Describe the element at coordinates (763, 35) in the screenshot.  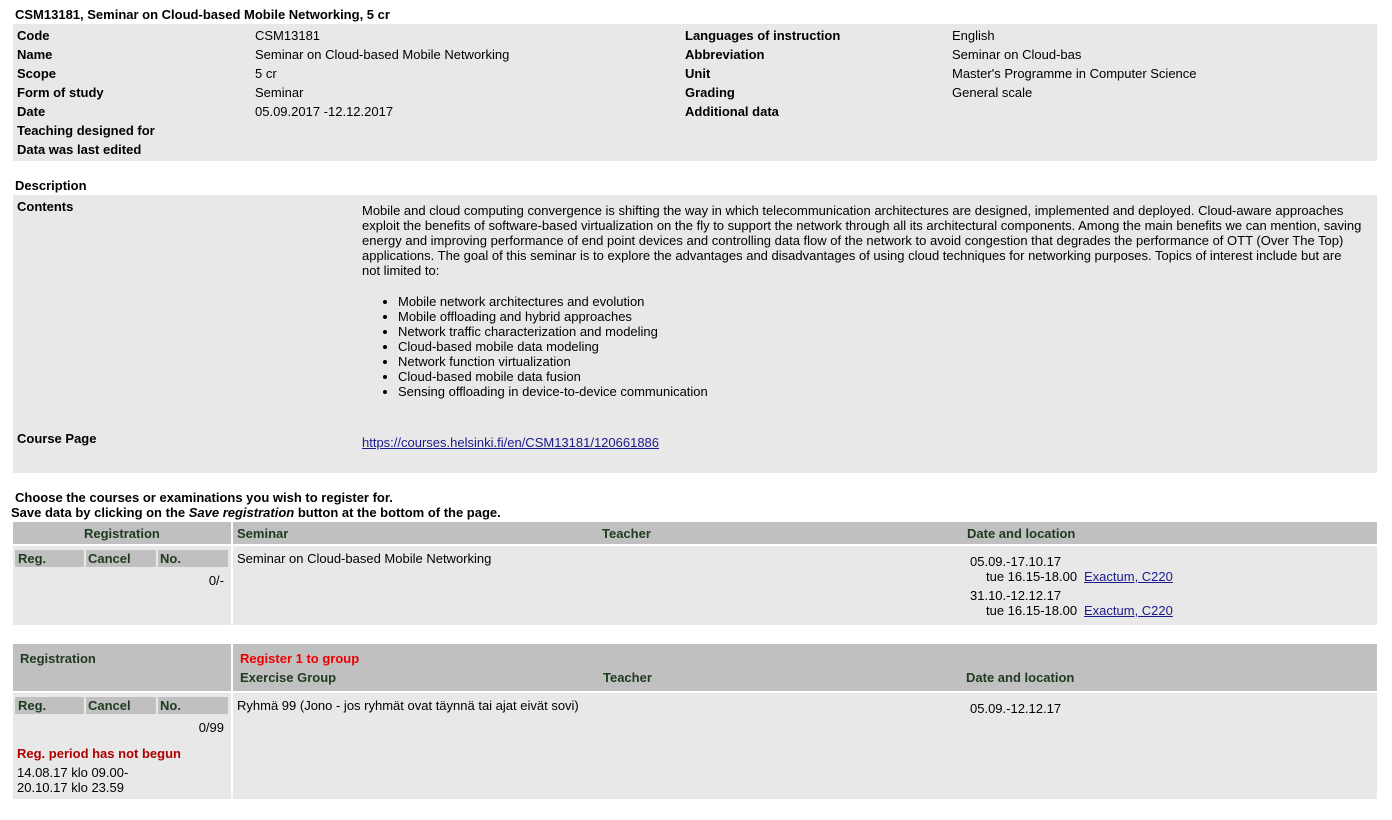
I see `info-label-languages: Languages of instruction` at that location.